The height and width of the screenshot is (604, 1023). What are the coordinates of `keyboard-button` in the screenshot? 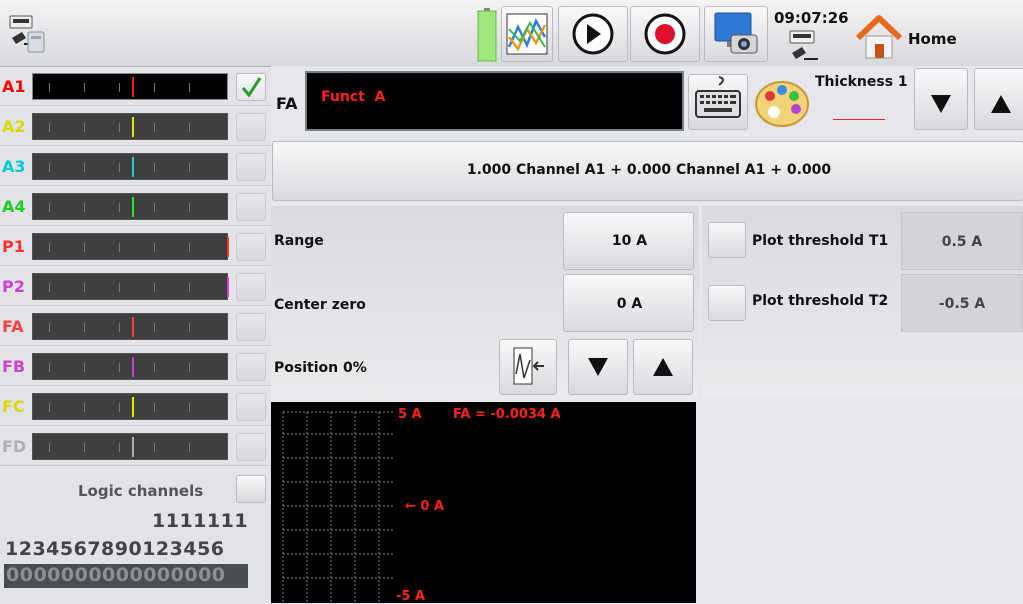 It's located at (718, 102).